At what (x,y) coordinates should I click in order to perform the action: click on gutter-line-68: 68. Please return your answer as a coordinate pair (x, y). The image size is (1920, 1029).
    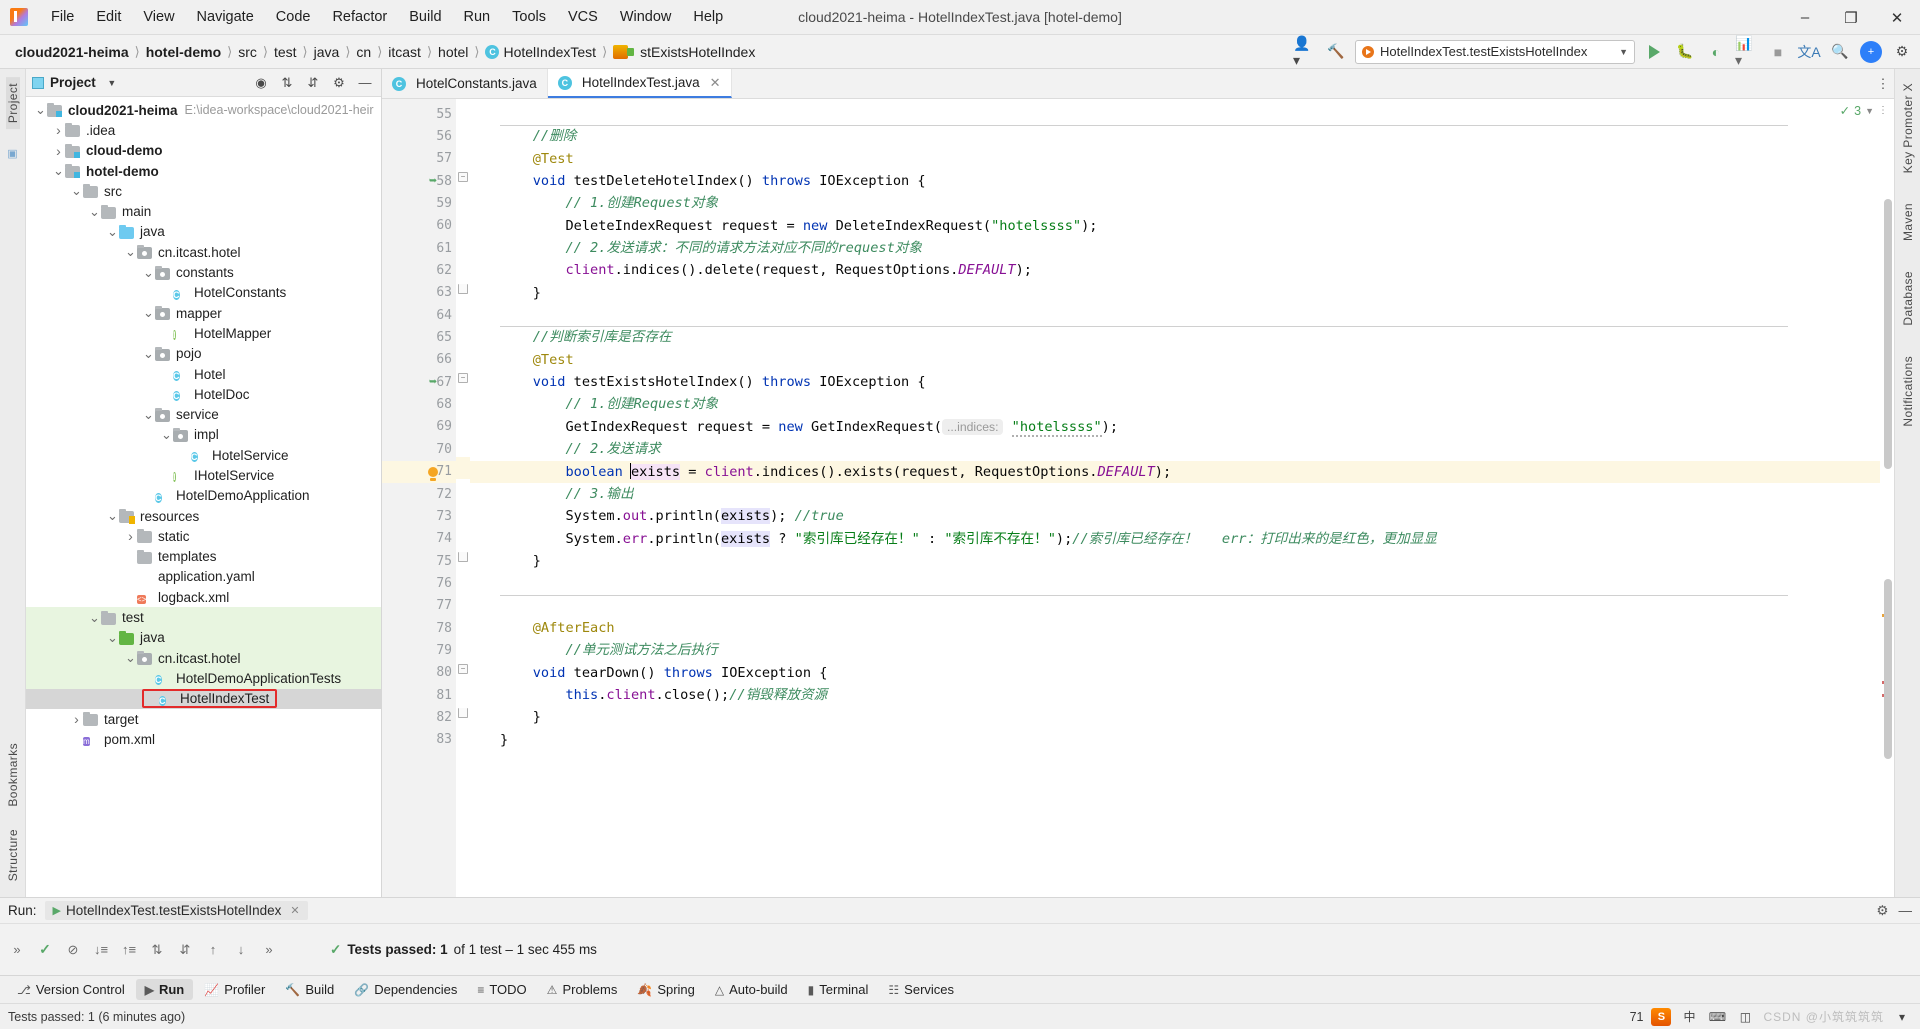
    Looking at the image, I should click on (419, 404).